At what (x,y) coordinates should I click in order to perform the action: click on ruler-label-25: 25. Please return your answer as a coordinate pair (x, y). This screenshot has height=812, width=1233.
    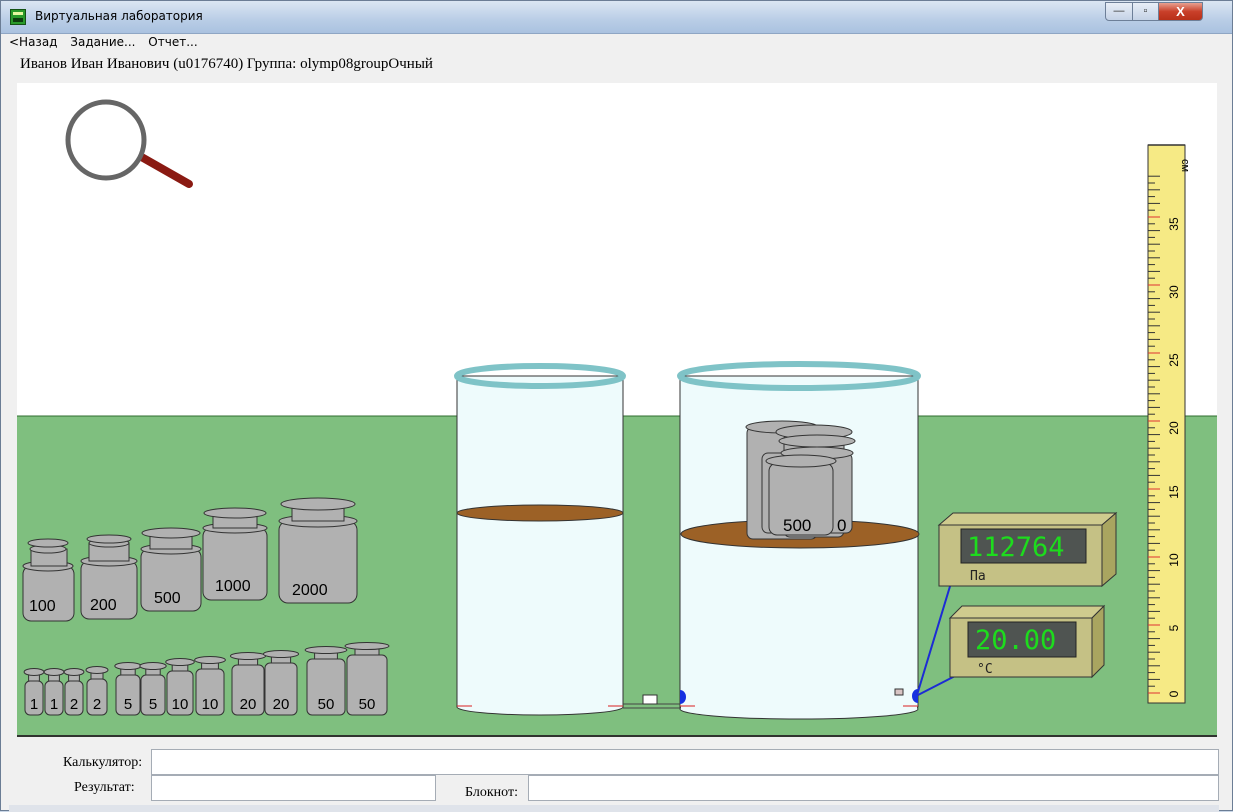
    Looking at the image, I should click on (1174, 360).